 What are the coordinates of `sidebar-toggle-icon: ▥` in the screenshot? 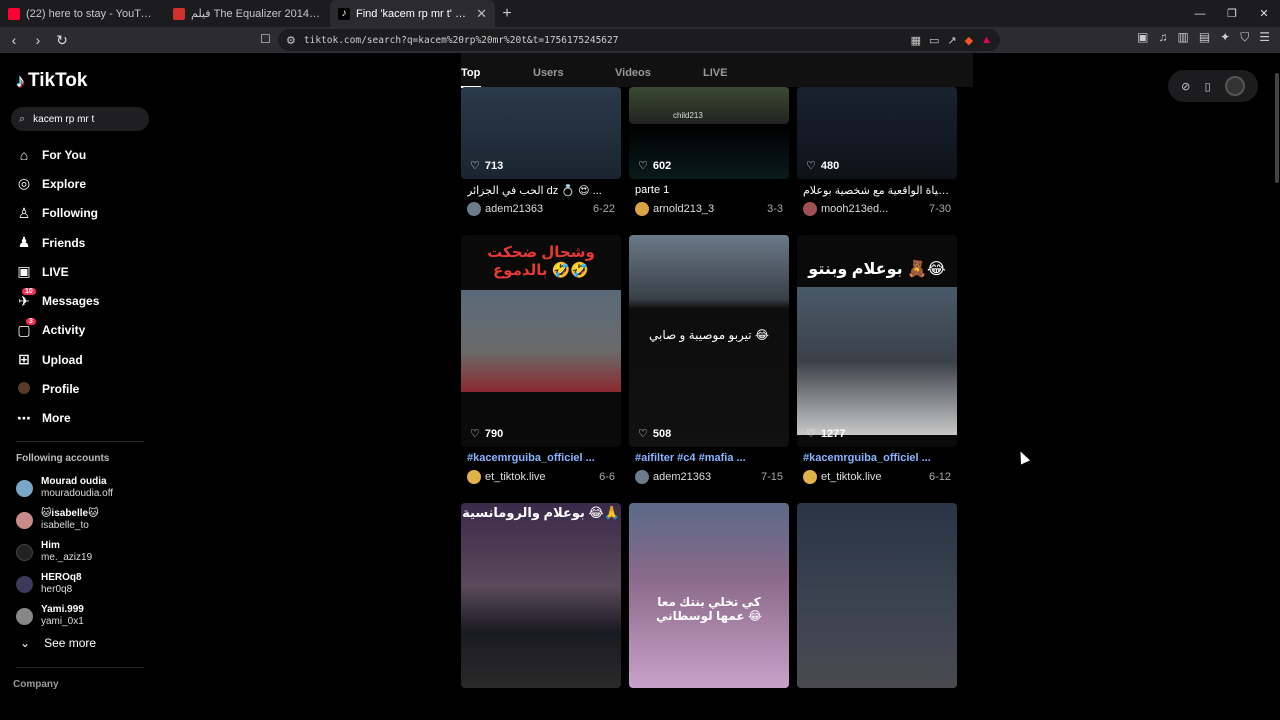 It's located at (1182, 37).